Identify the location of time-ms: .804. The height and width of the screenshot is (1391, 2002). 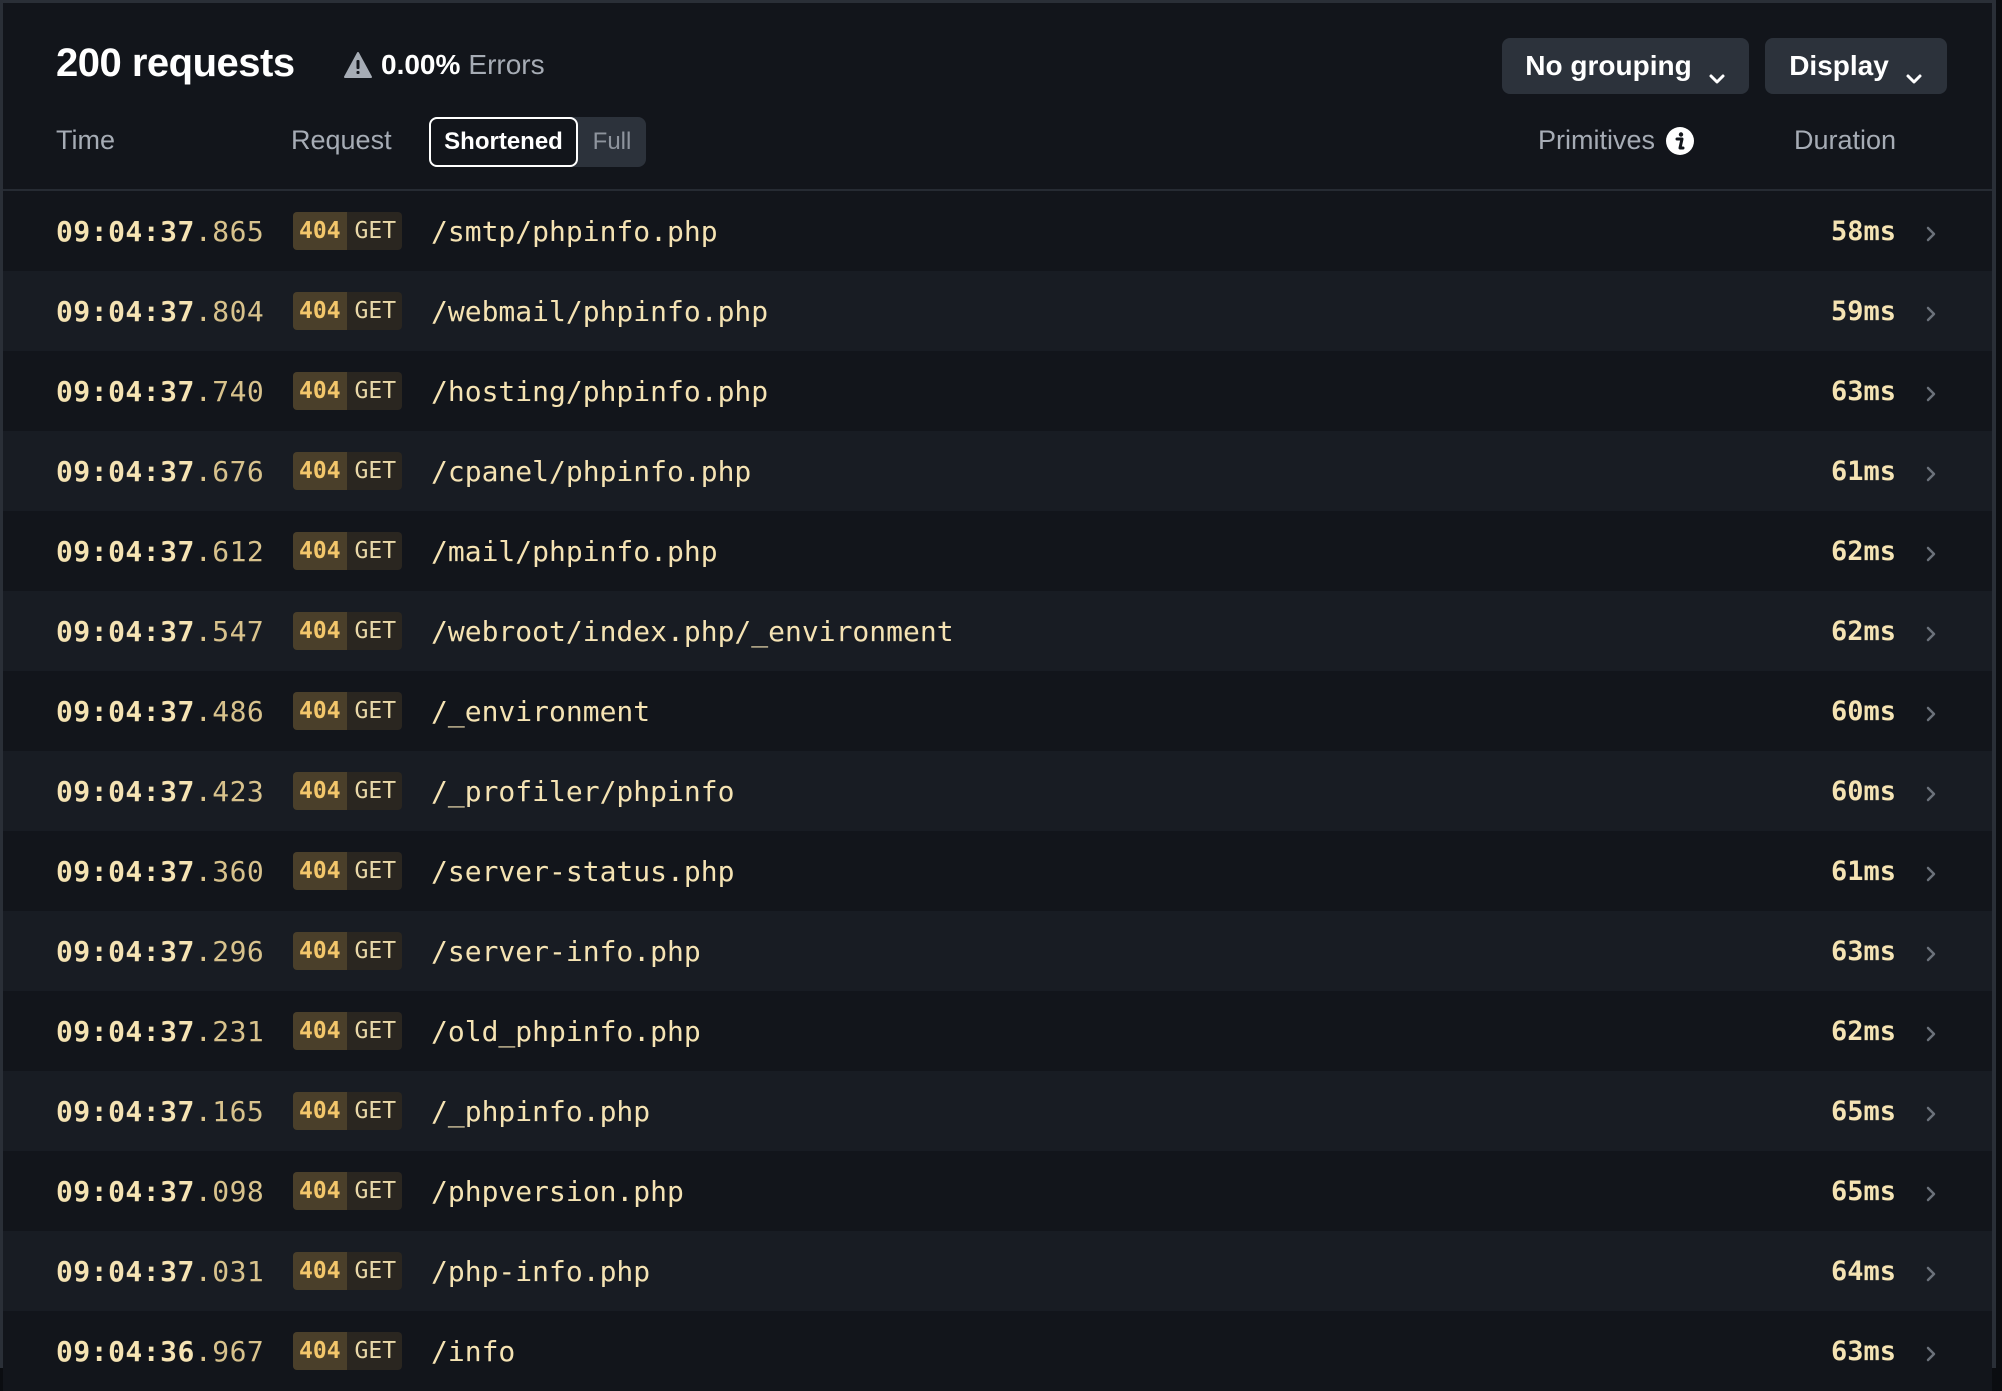
(229, 311).